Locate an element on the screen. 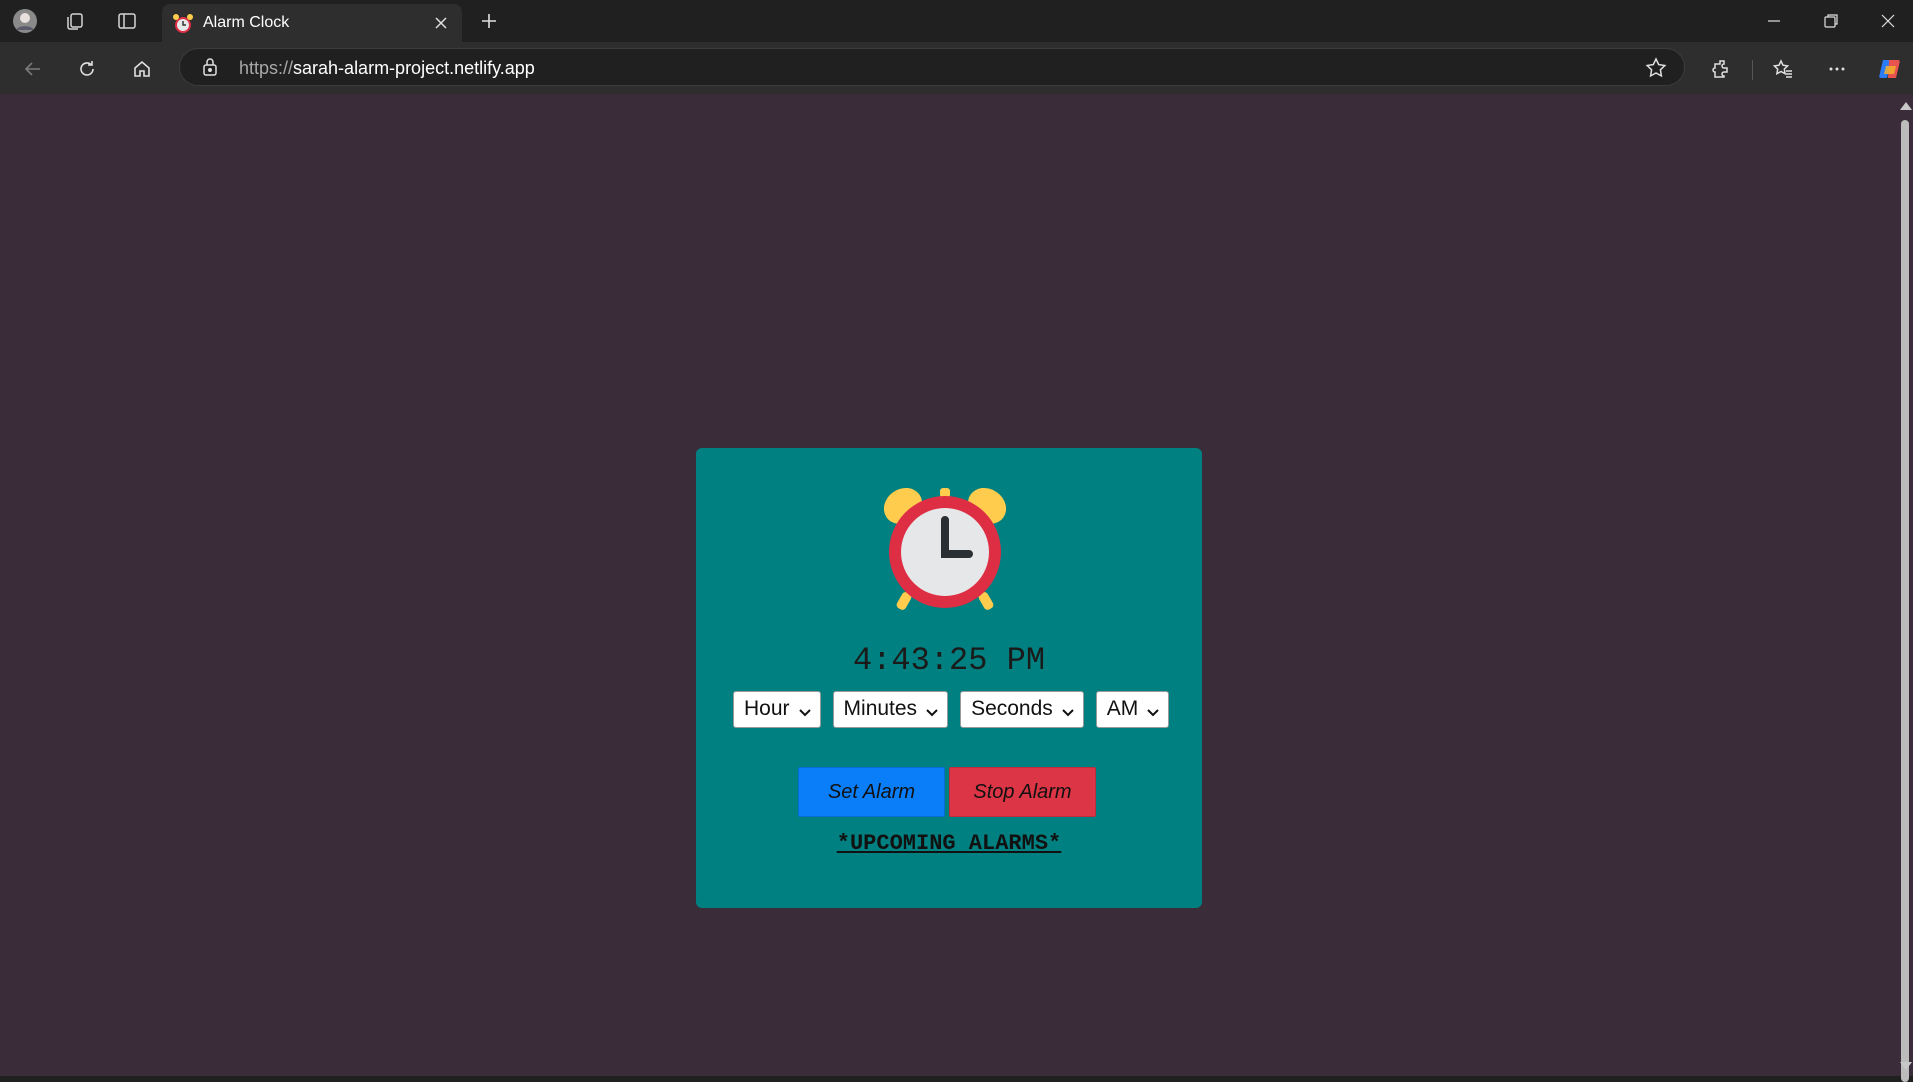 The width and height of the screenshot is (1913, 1082). more-options-icon is located at coordinates (1837, 69).